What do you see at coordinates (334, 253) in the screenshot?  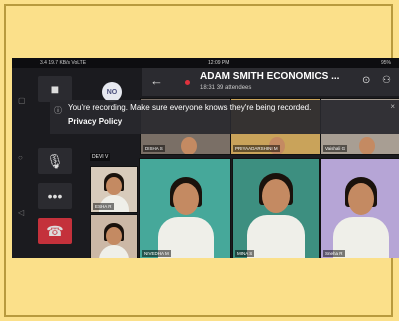 I see `participant-name: Sneha R` at bounding box center [334, 253].